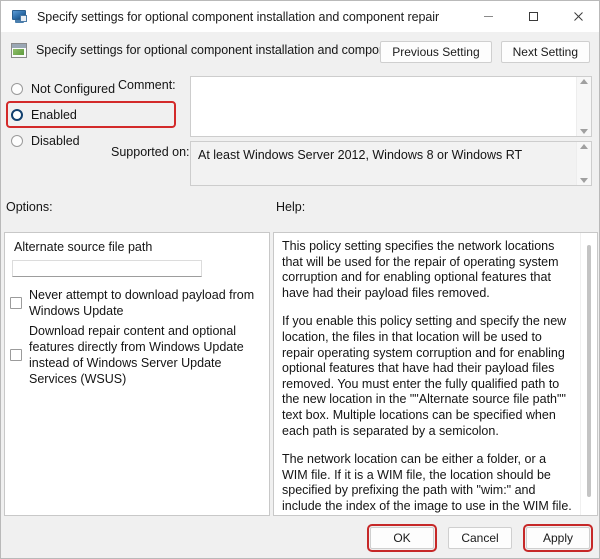  Describe the element at coordinates (488, 16) in the screenshot. I see `minimize-icon` at that location.